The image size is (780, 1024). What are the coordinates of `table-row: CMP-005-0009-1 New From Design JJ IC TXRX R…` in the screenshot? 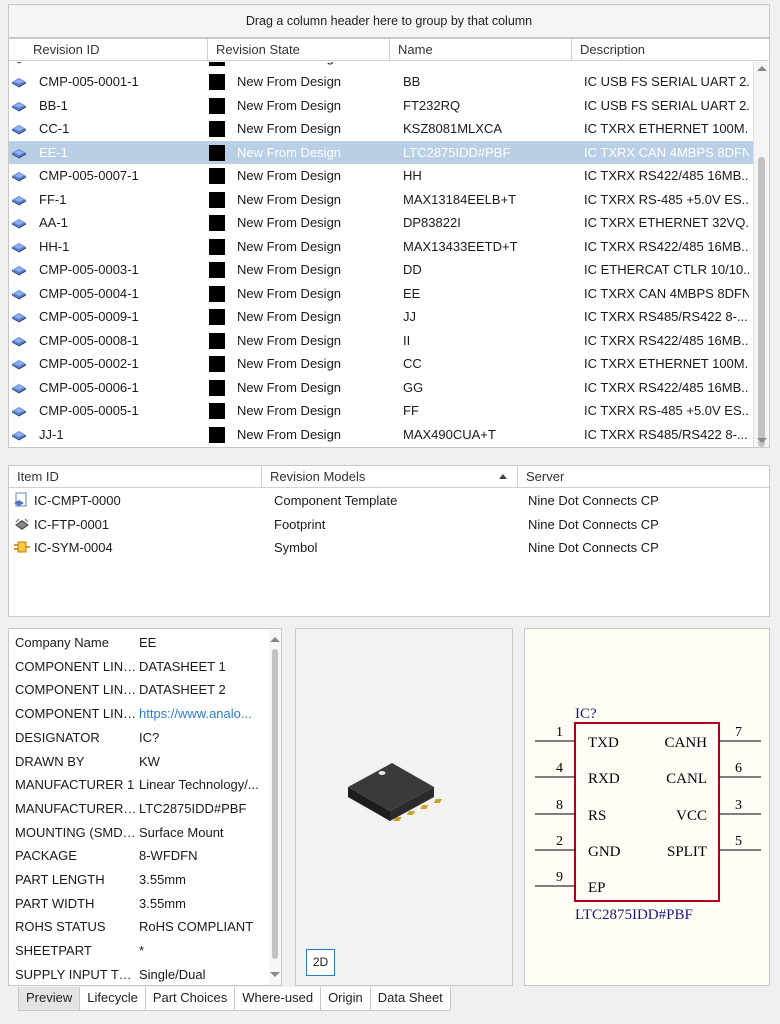 It's located at (382, 317).